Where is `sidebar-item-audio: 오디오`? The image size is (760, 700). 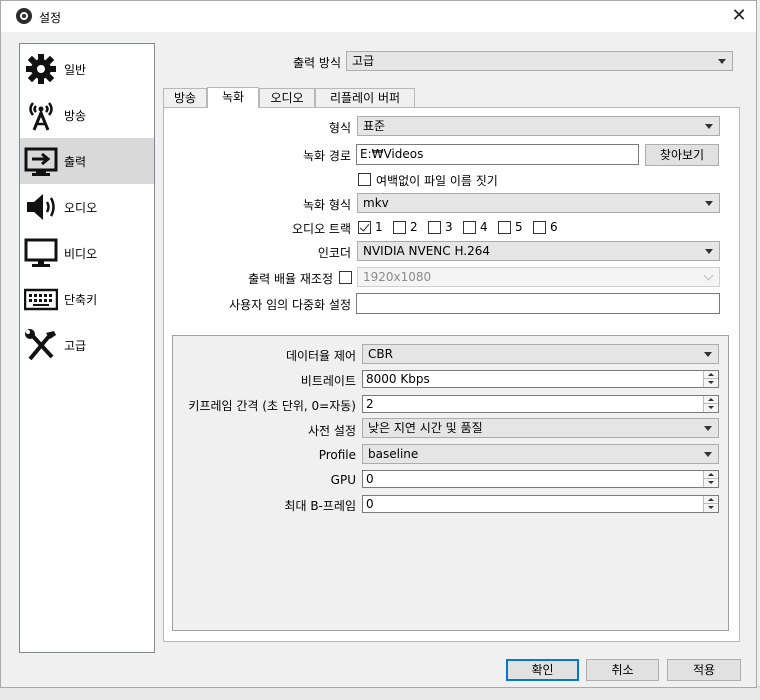
sidebar-item-audio: 오디오 is located at coordinates (87, 207).